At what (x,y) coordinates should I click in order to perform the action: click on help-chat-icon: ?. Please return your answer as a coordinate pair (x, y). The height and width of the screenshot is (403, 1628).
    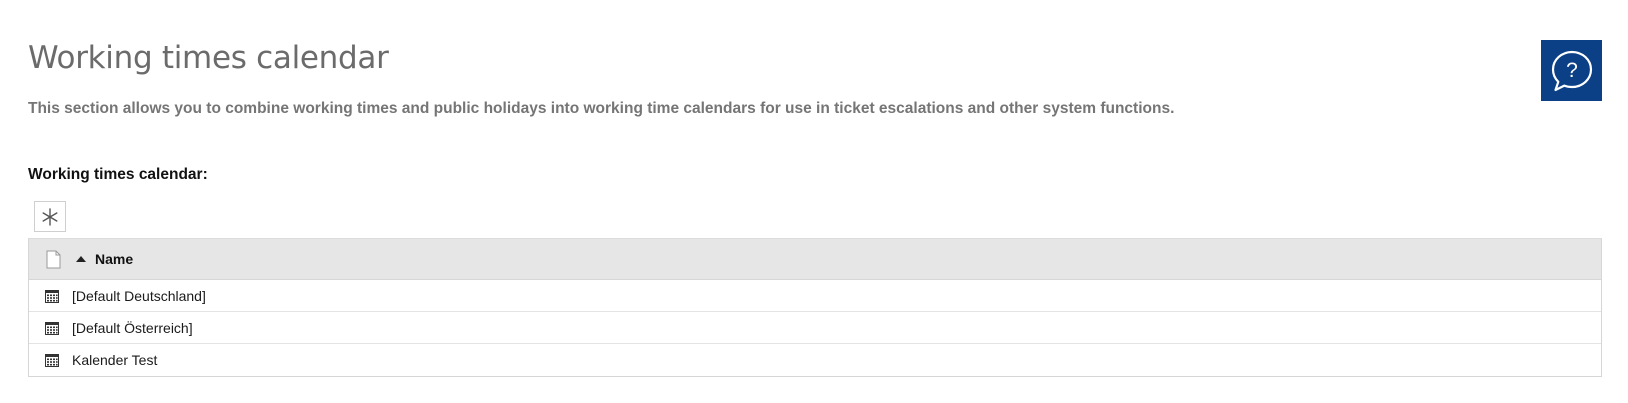
    Looking at the image, I should click on (1571, 70).